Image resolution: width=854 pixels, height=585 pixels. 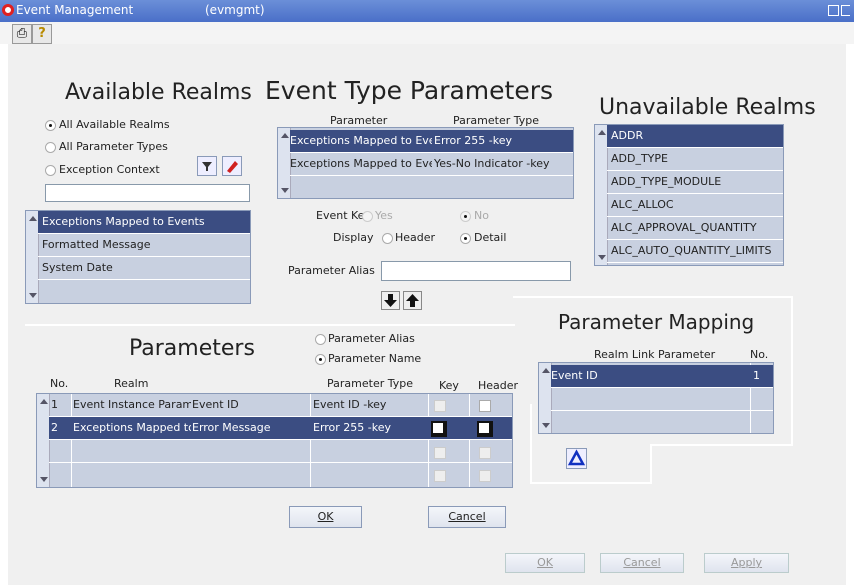 I want to click on all-available-realms-label: All Available Realms, so click(x=114, y=124).